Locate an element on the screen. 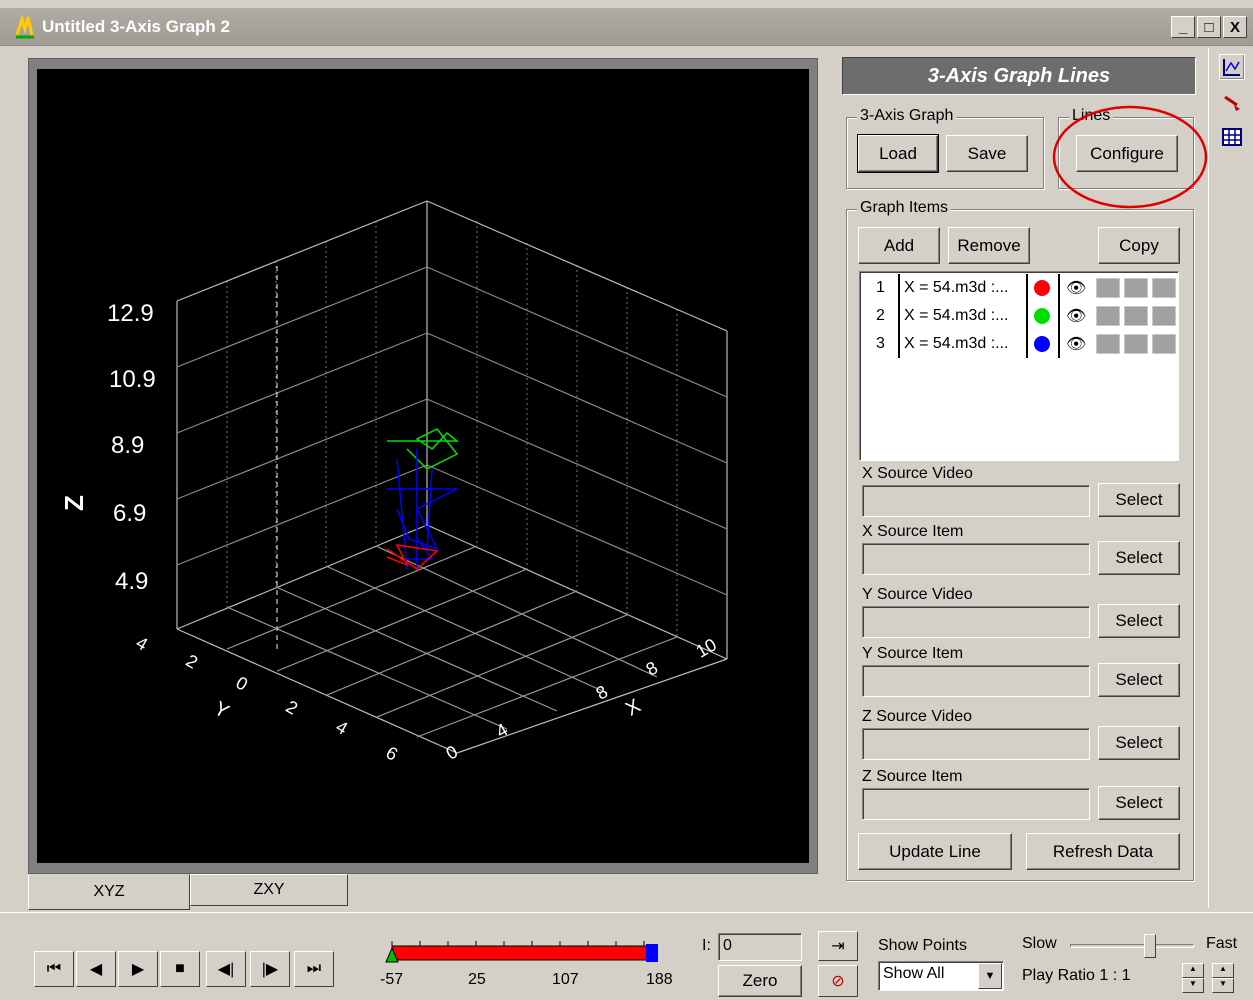 This screenshot has height=1000, width=1253. stop-button: ■ is located at coordinates (180, 969).